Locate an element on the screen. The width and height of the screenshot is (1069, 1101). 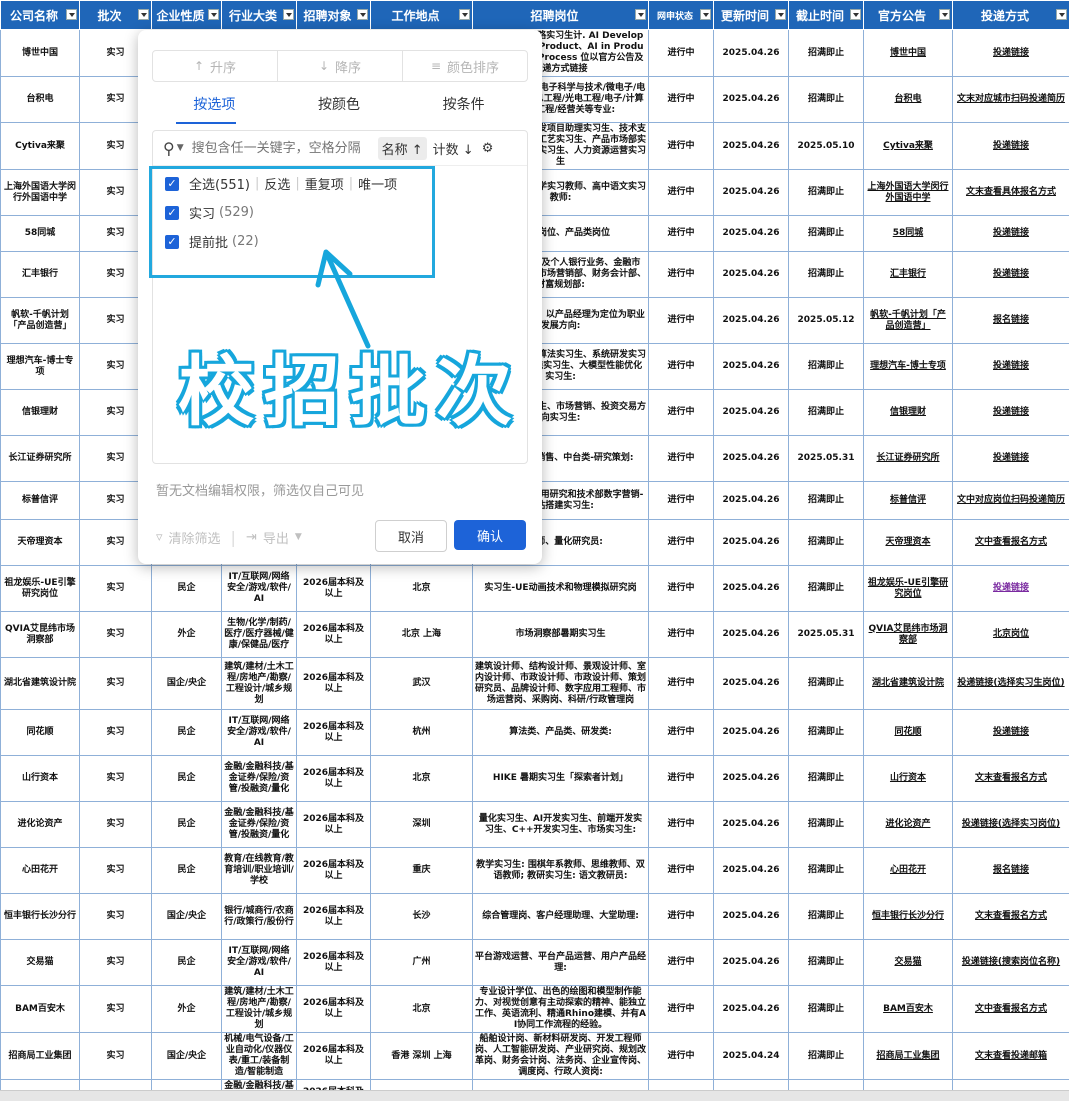
sort-color-button: ≡ 颜色排序 is located at coordinates (465, 66).